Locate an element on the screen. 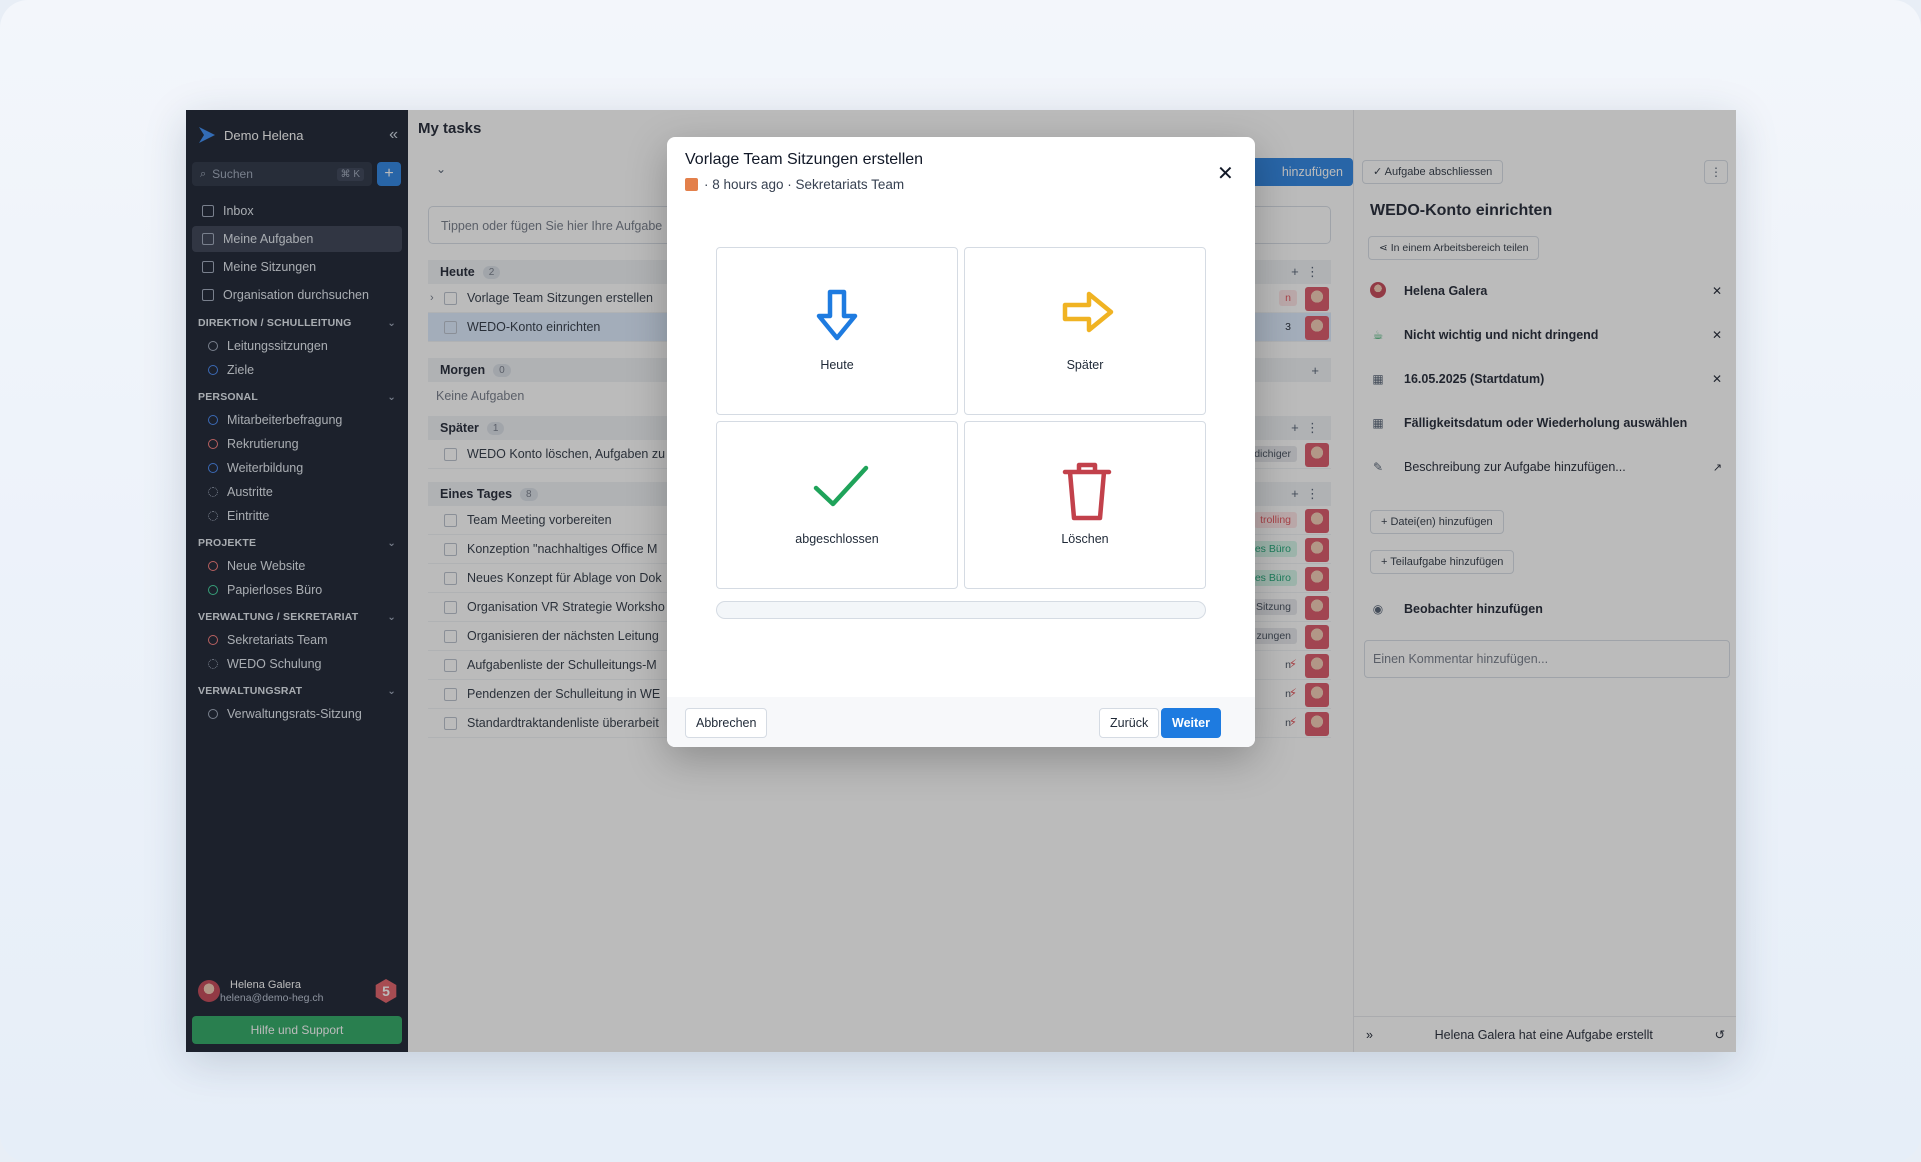 Image resolution: width=1921 pixels, height=1162 pixels. dialog-footer: Abbrechen Zurück Weiter is located at coordinates (961, 722).